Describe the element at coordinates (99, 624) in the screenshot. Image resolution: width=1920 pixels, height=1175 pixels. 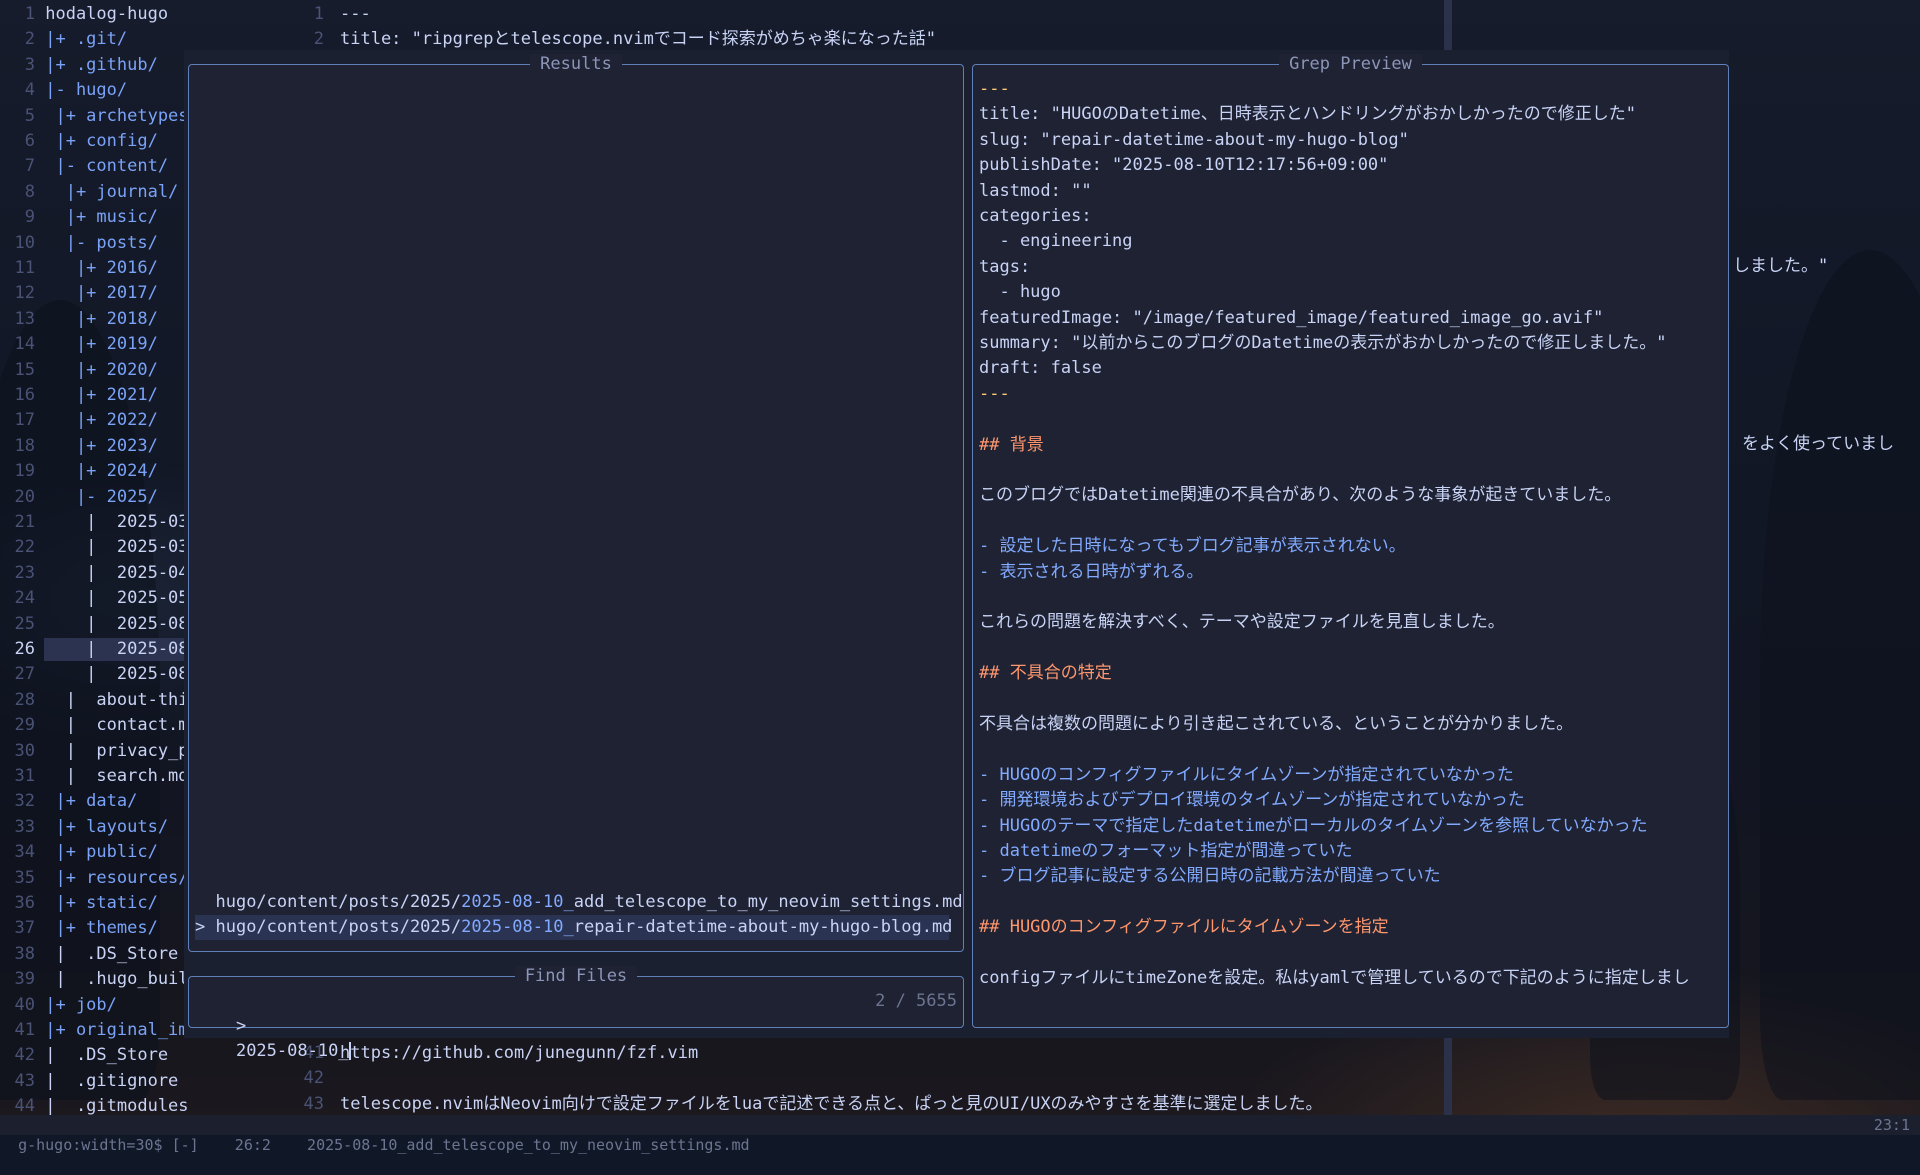
I see `tree-item: 25 | 2025-08-` at that location.